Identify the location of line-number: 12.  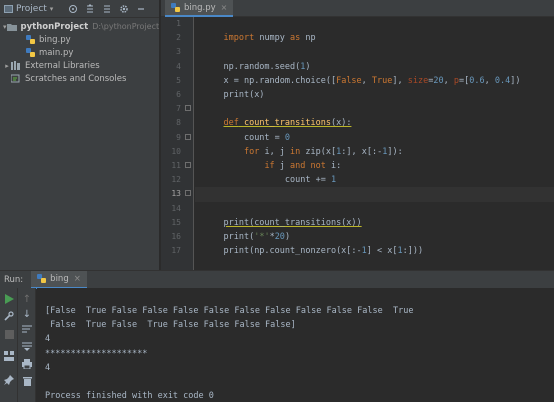
(176, 180).